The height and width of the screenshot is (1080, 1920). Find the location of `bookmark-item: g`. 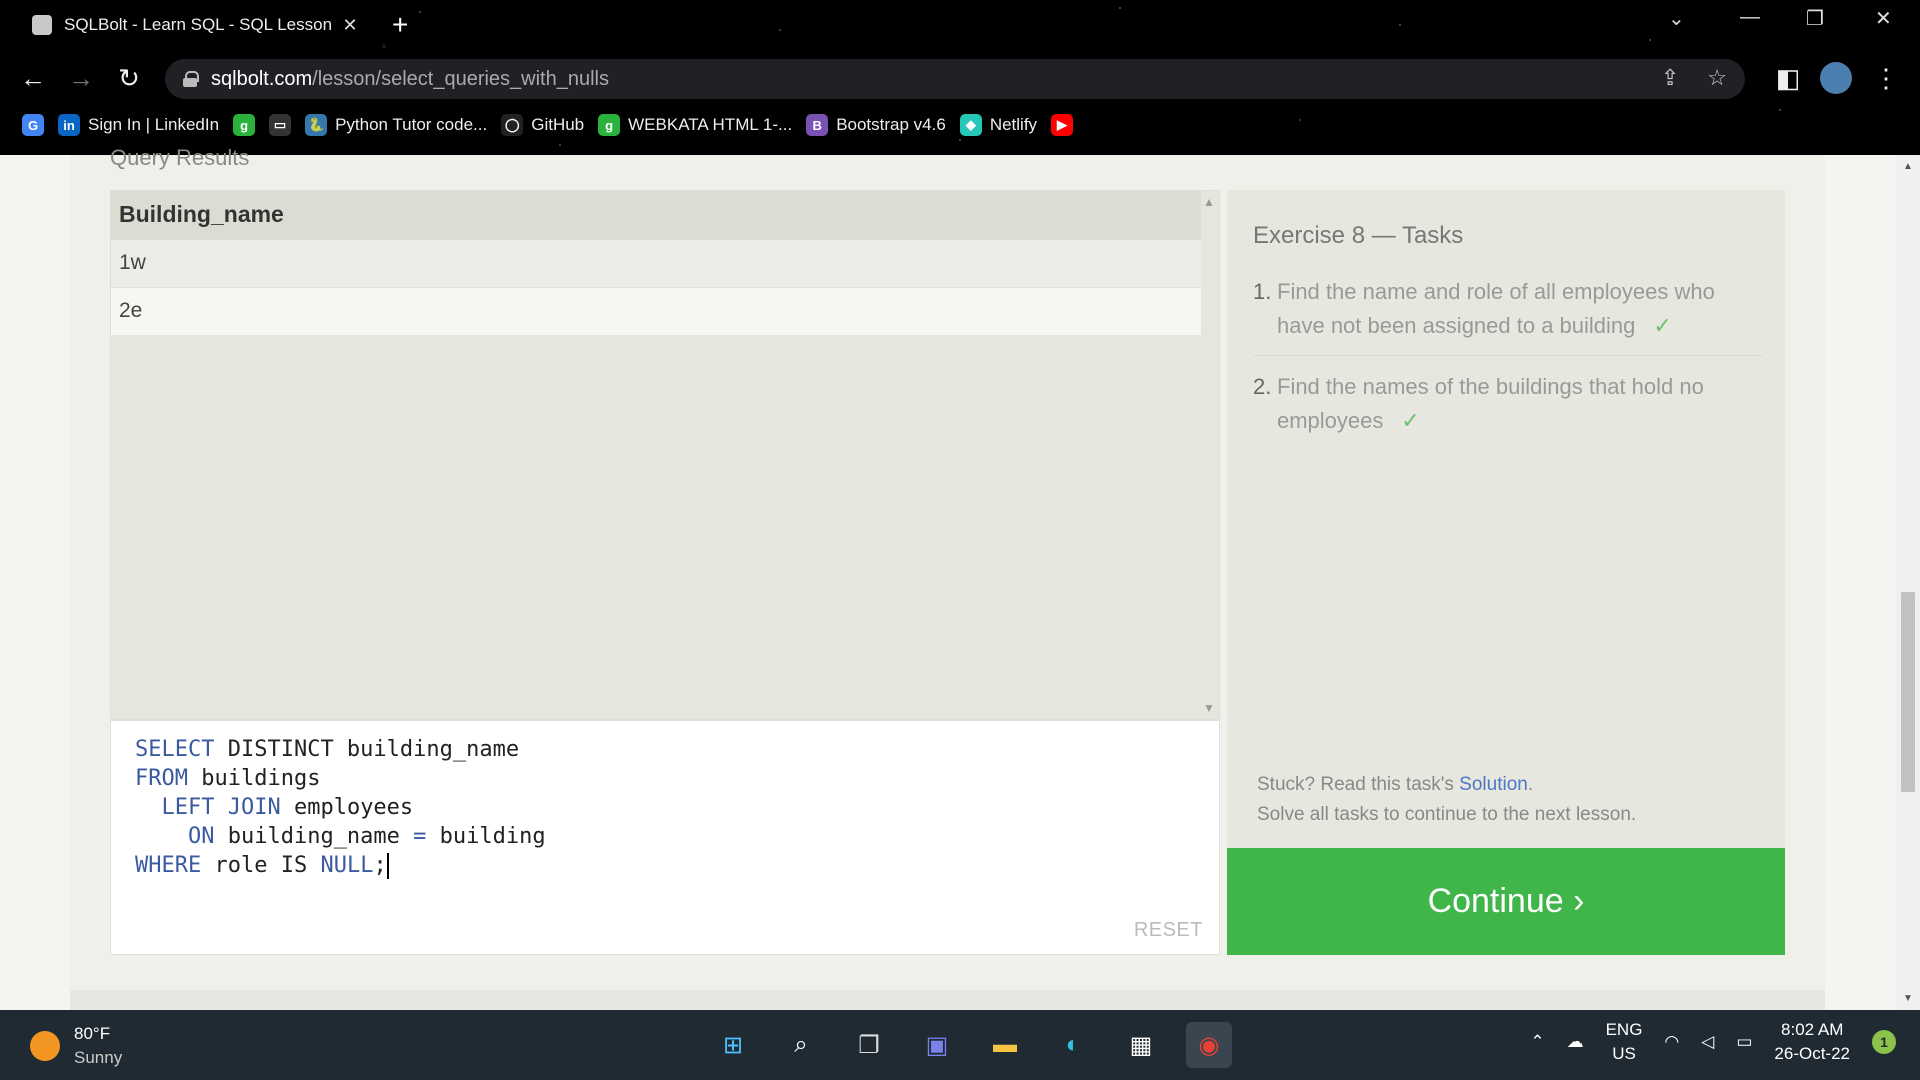

bookmark-item: g is located at coordinates (244, 125).